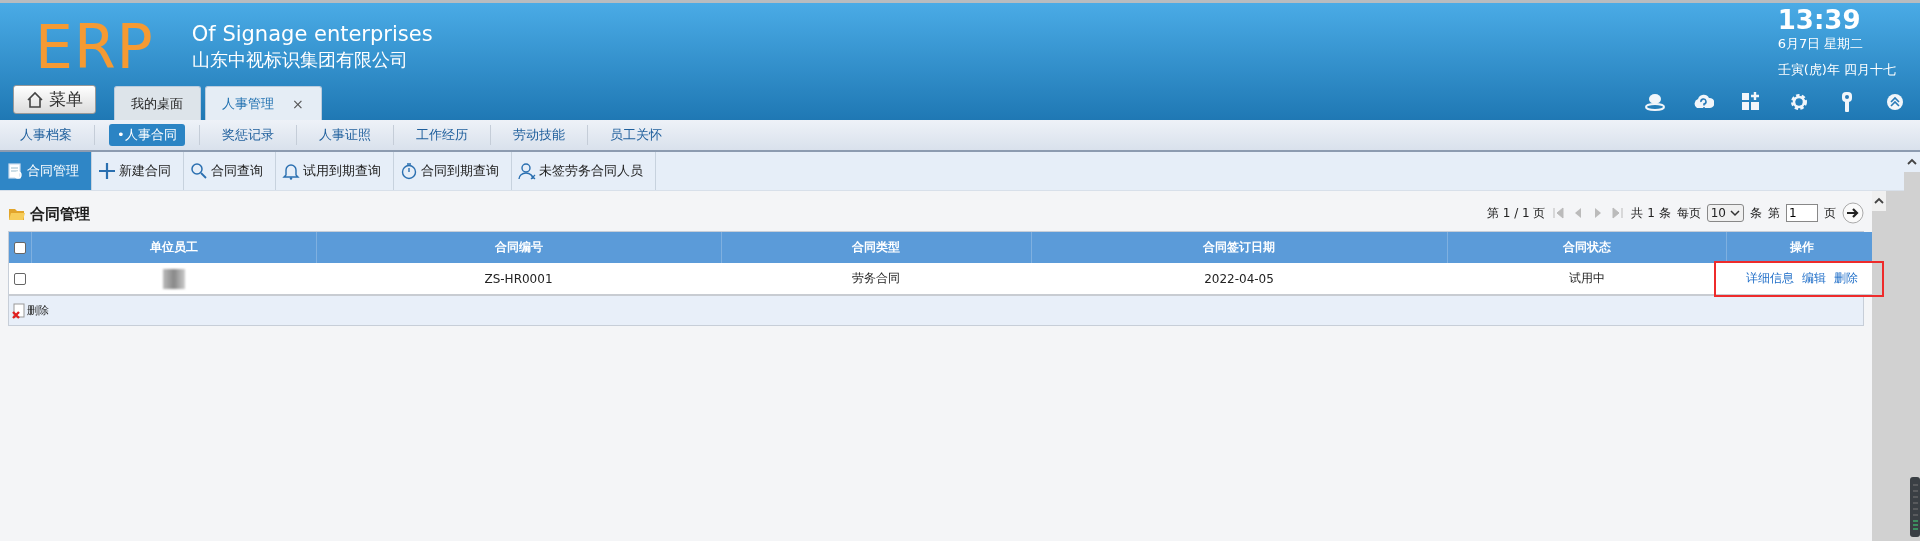 The image size is (1920, 541). What do you see at coordinates (1770, 278) in the screenshot?
I see `action-link: 详细信息` at bounding box center [1770, 278].